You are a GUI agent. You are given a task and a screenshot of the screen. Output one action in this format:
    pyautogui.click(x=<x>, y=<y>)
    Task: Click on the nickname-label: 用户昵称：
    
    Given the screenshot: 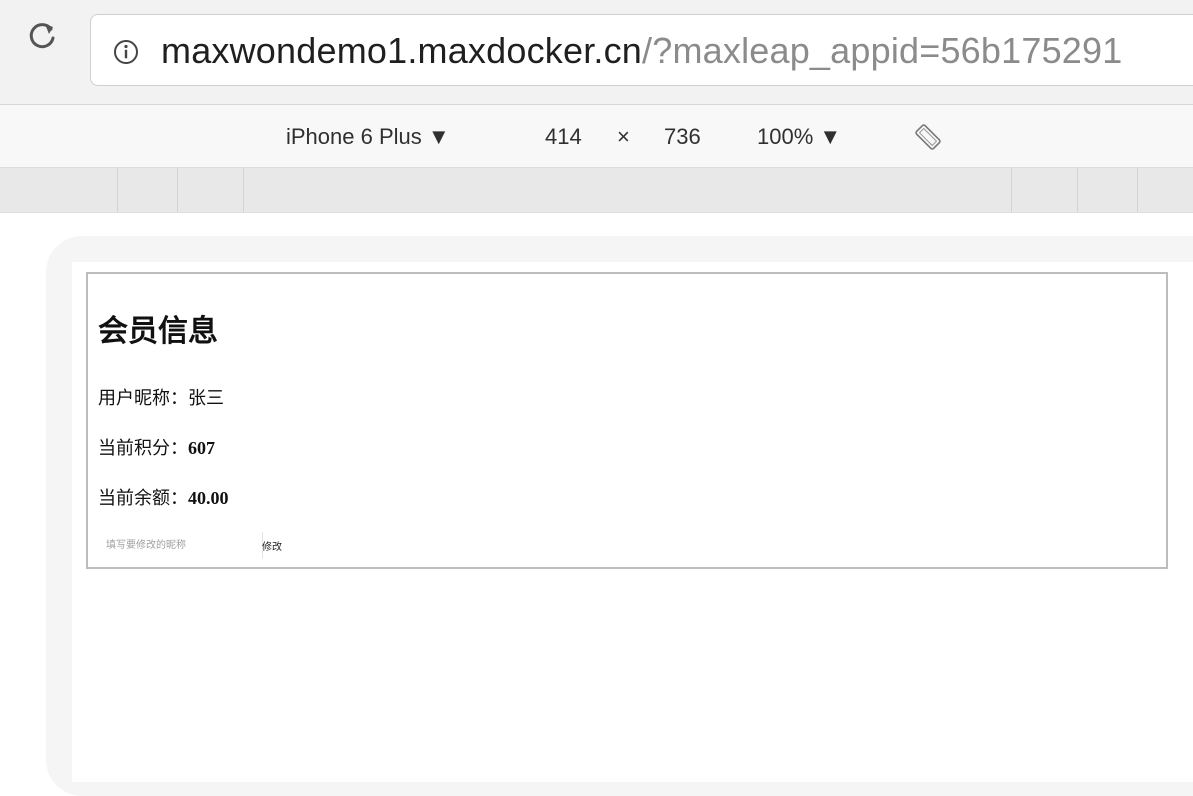 What is the action you would take?
    pyautogui.click(x=143, y=398)
    